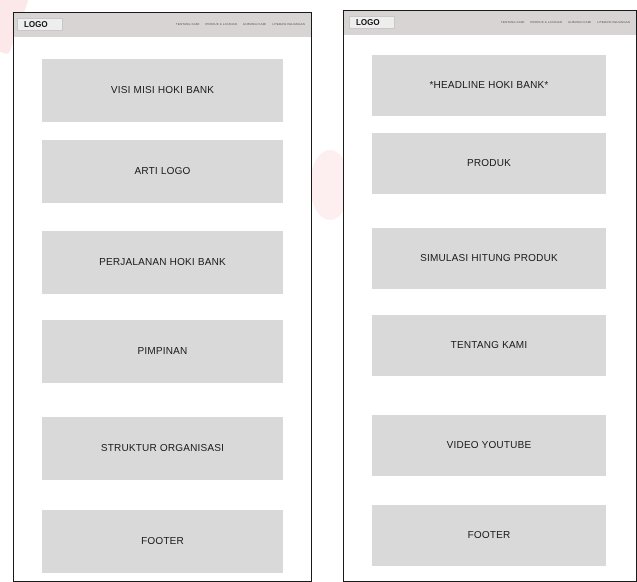 Image resolution: width=637 pixels, height=582 pixels. What do you see at coordinates (489, 345) in the screenshot?
I see `section-tentang-kami: TENTANG KAMI` at bounding box center [489, 345].